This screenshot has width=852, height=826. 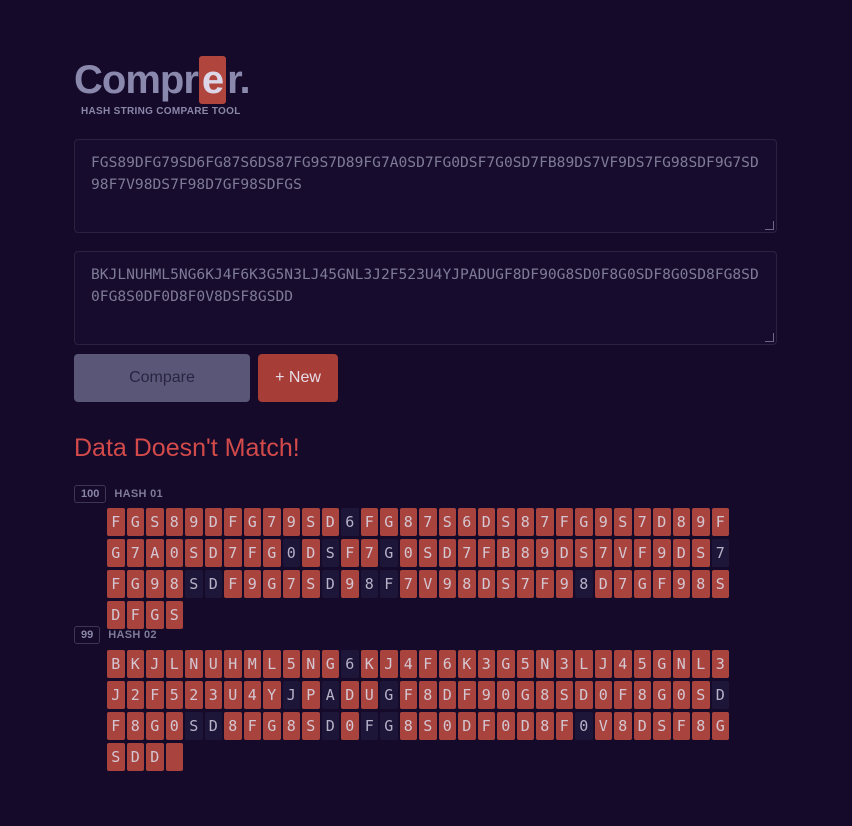 I want to click on hash-char-cell: A, so click(x=155, y=553).